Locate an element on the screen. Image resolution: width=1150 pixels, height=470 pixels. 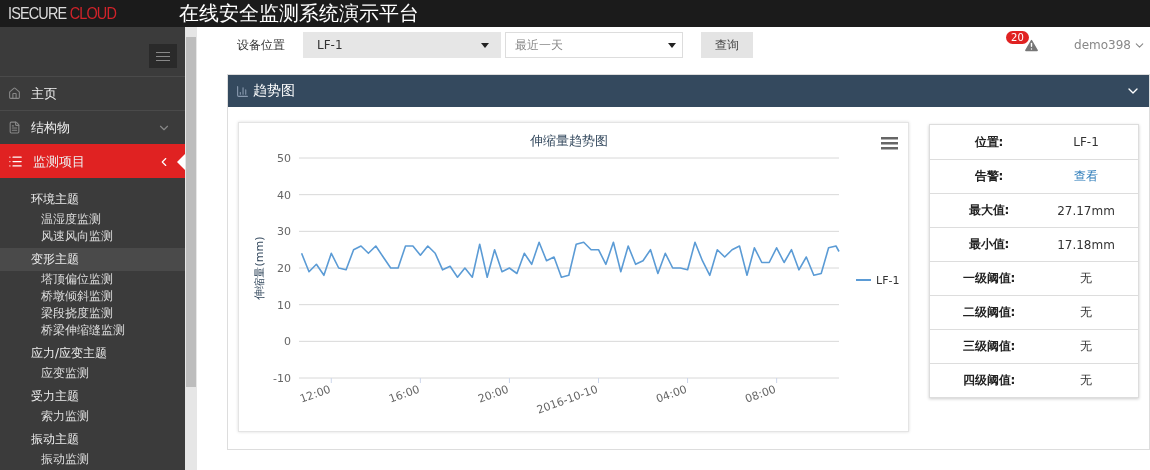
nav-label: 主页 is located at coordinates (44, 93).